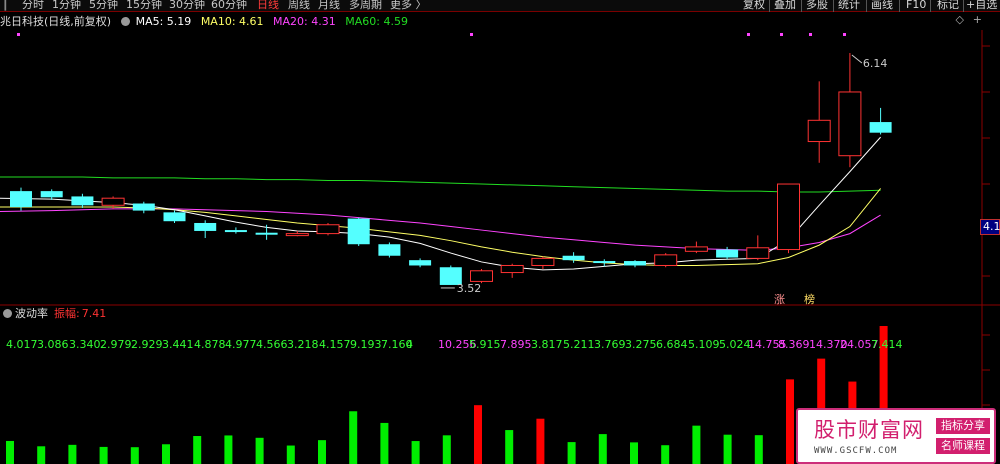  Describe the element at coordinates (990, 227) in the screenshot. I see `price-axis-marker: 4.1` at that location.